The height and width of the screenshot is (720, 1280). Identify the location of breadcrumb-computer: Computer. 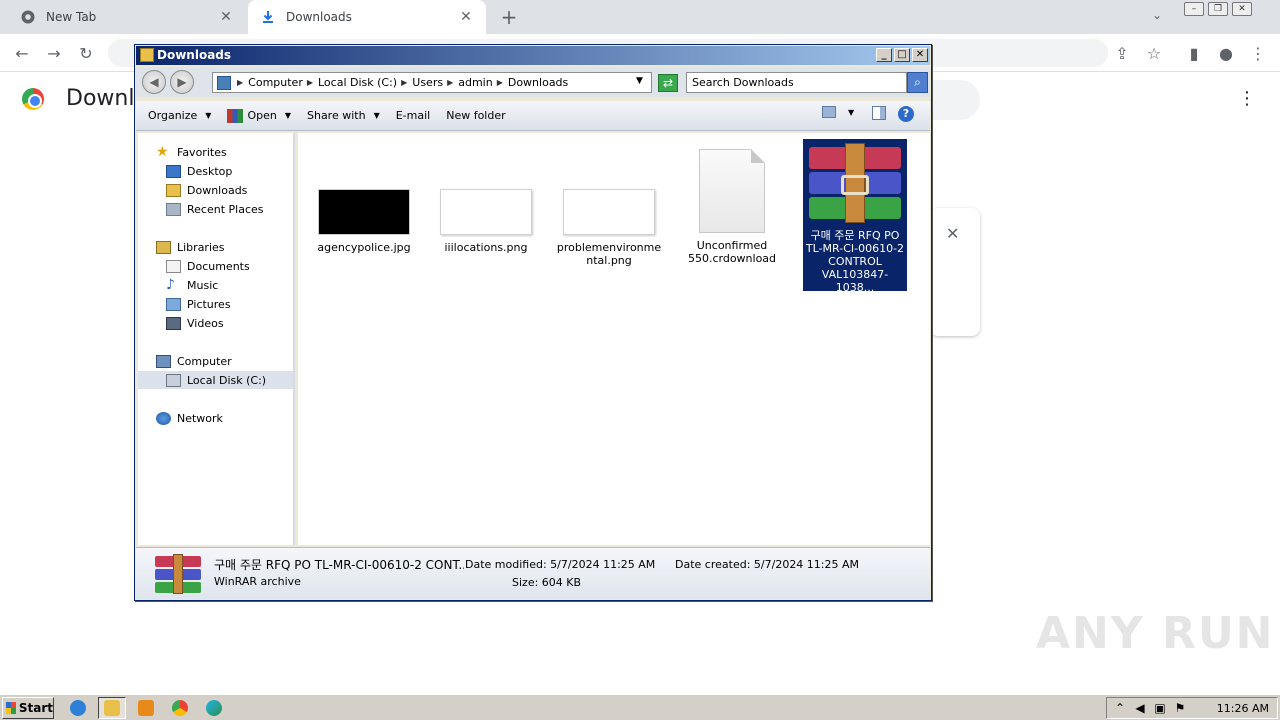
(275, 82).